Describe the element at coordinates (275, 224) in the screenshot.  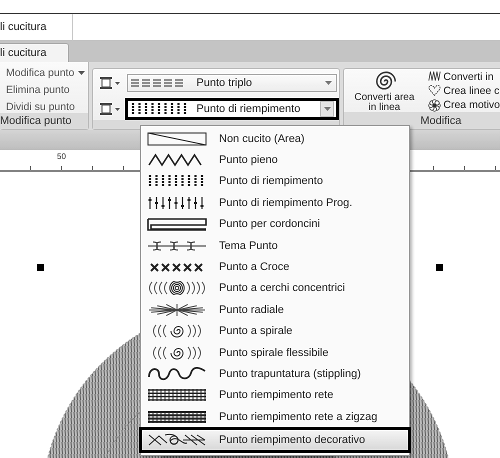
I see `menu-item: Punto per cordoncini` at that location.